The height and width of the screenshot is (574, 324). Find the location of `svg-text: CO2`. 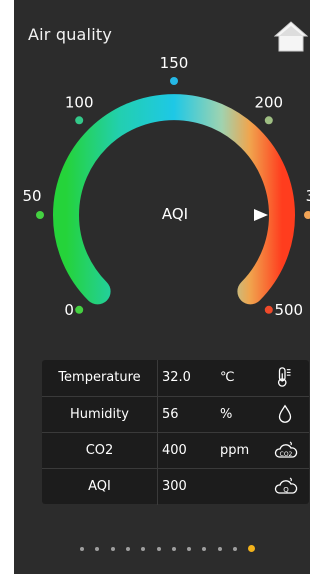

svg-text: CO2 is located at coordinates (286, 454).